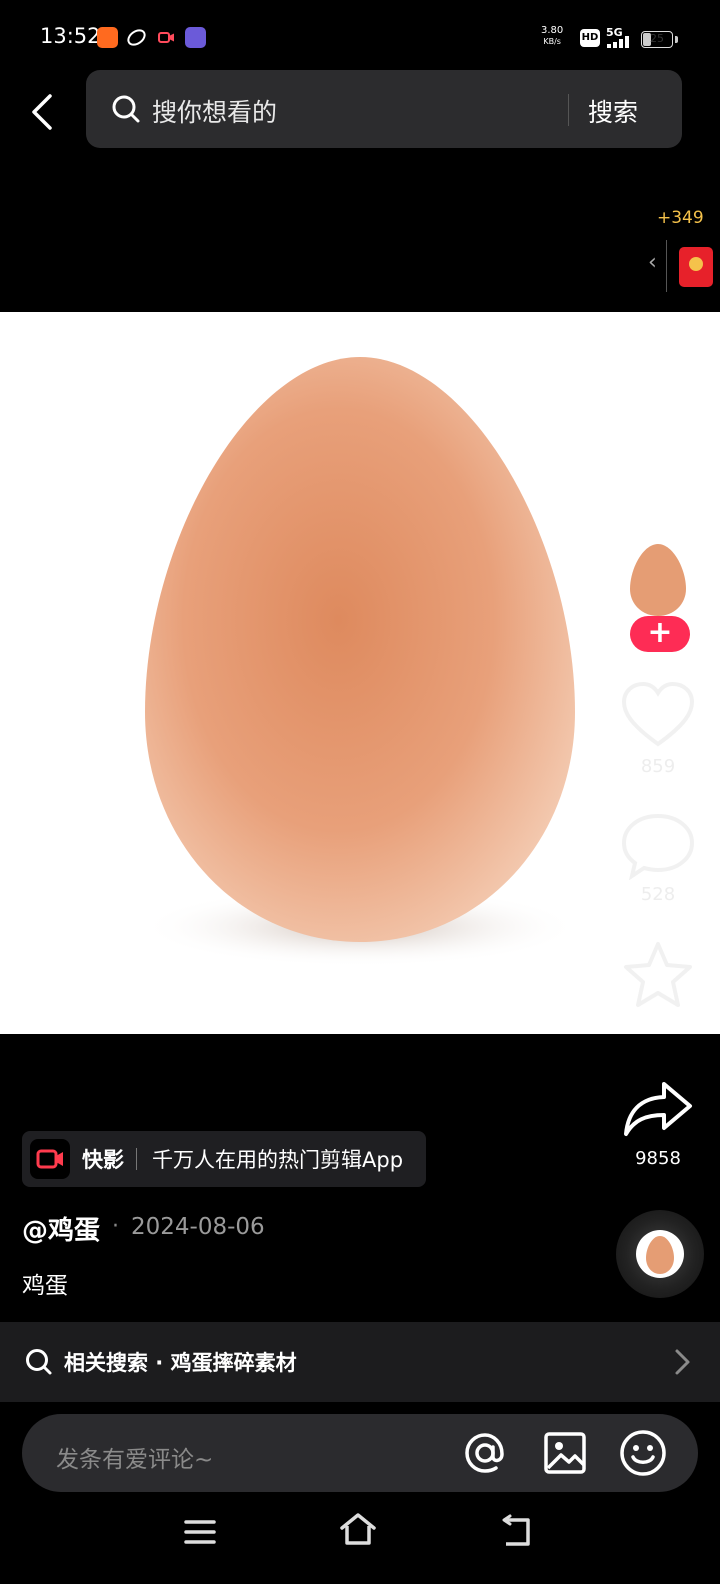  What do you see at coordinates (696, 267) in the screenshot?
I see `red-packet-icon` at bounding box center [696, 267].